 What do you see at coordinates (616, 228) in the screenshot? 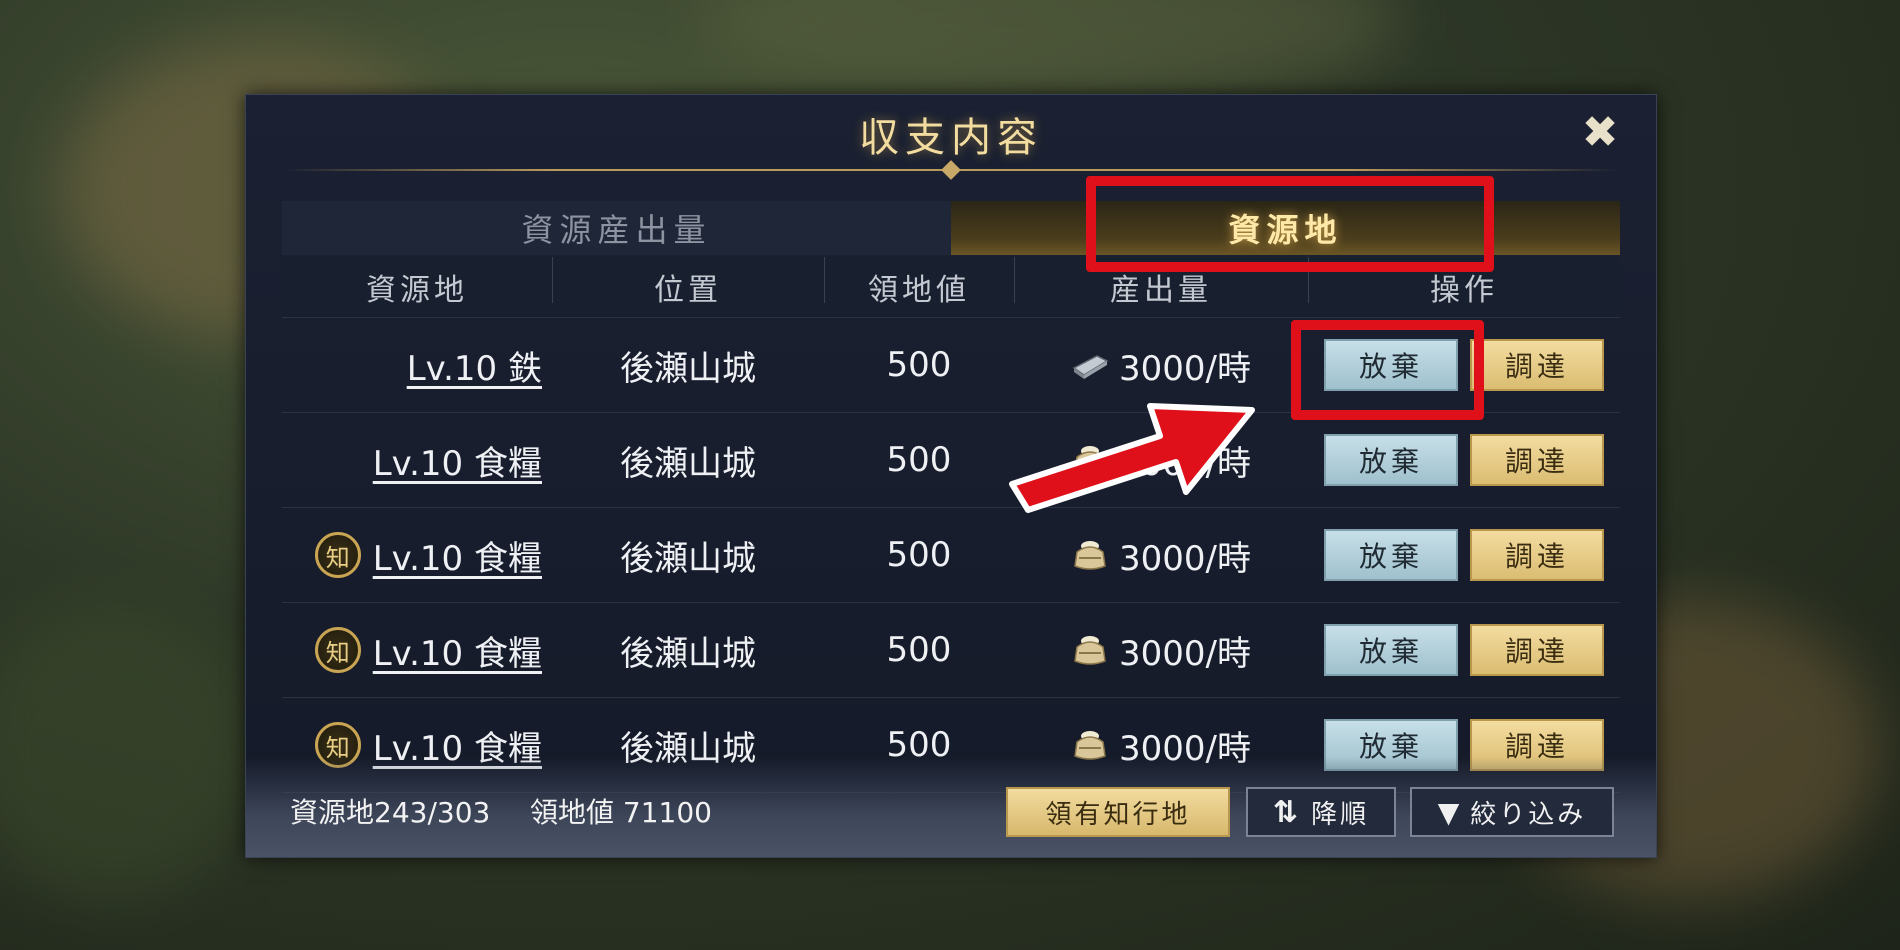
I see `tab-resource-output: 資源産出量` at bounding box center [616, 228].